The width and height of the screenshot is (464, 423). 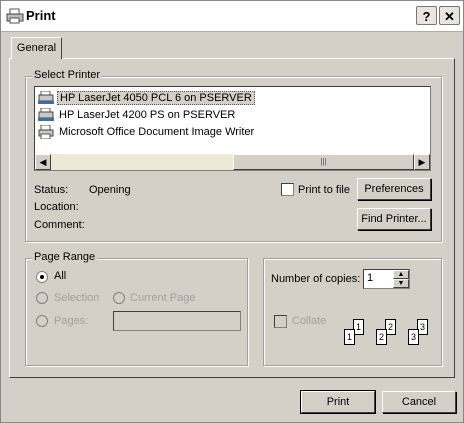 I want to click on all-label: All, so click(x=60, y=276).